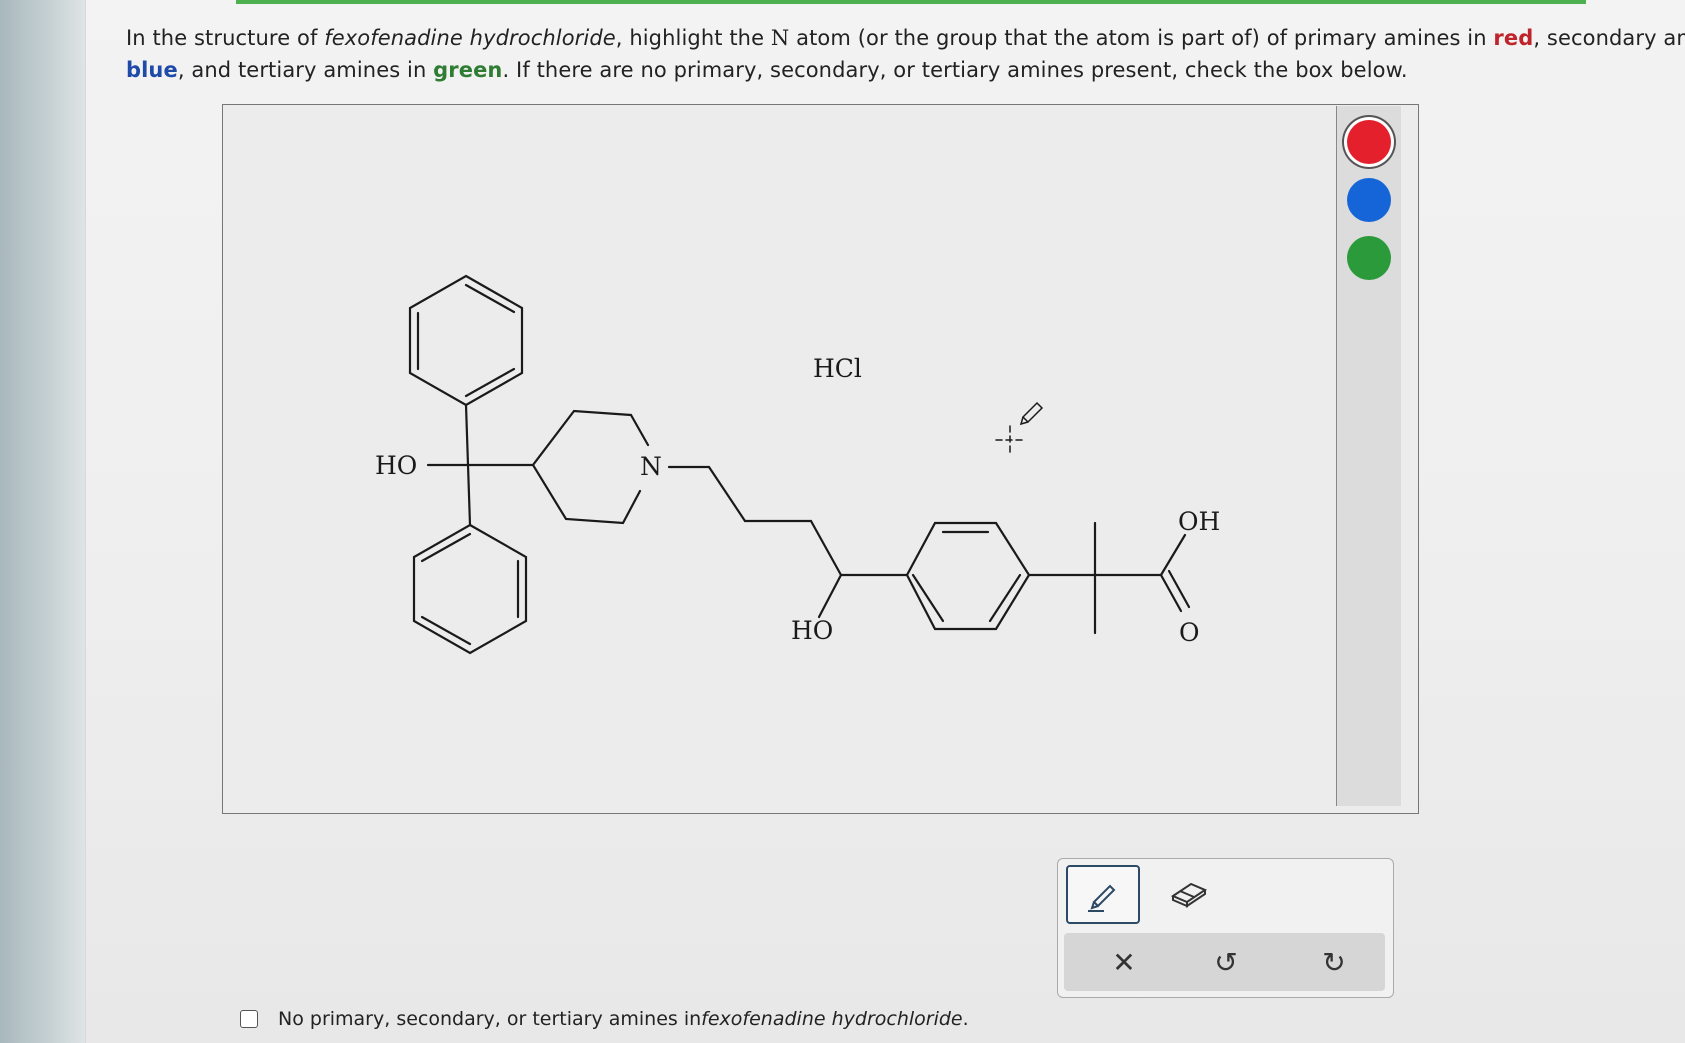  I want to click on eraser-tool-button, so click(1189, 892).